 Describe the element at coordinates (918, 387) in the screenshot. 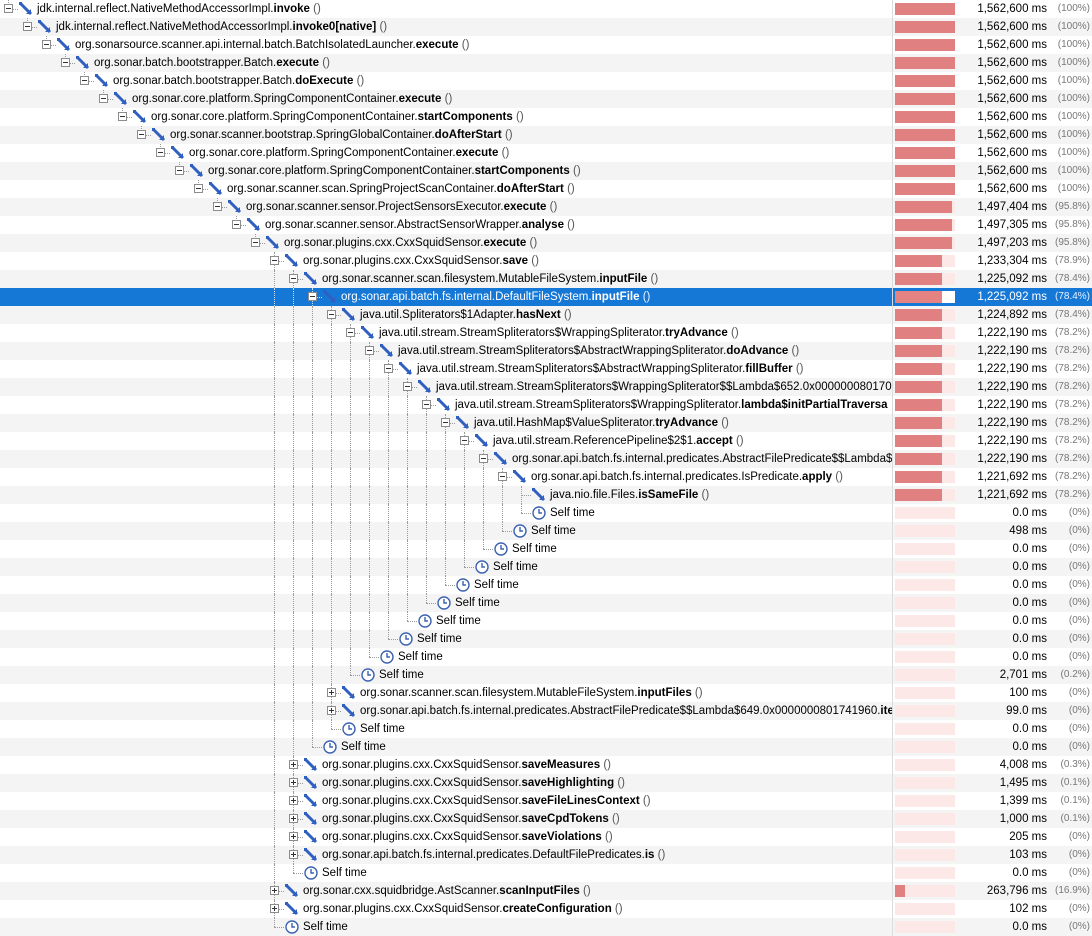

I see `time-bar-fill` at that location.